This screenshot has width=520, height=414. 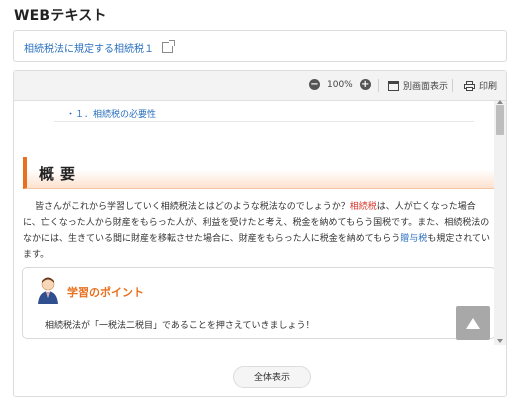 What do you see at coordinates (413, 239) in the screenshot?
I see `keyword-link: 贈与税` at bounding box center [413, 239].